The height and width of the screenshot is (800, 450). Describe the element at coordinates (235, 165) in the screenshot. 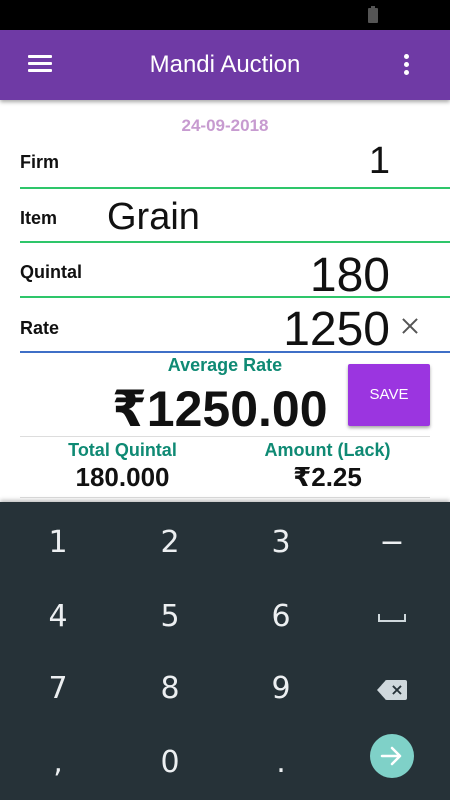

I see `firm-field: Firm 1` at that location.